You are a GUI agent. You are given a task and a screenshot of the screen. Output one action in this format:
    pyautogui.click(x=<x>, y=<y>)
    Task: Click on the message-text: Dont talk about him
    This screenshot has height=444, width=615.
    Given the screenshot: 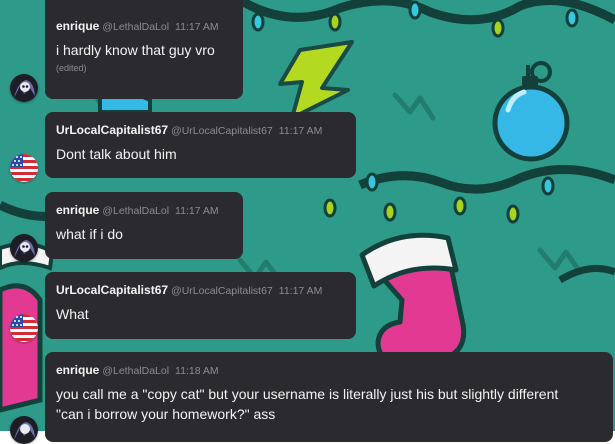 What is the action you would take?
    pyautogui.click(x=116, y=154)
    